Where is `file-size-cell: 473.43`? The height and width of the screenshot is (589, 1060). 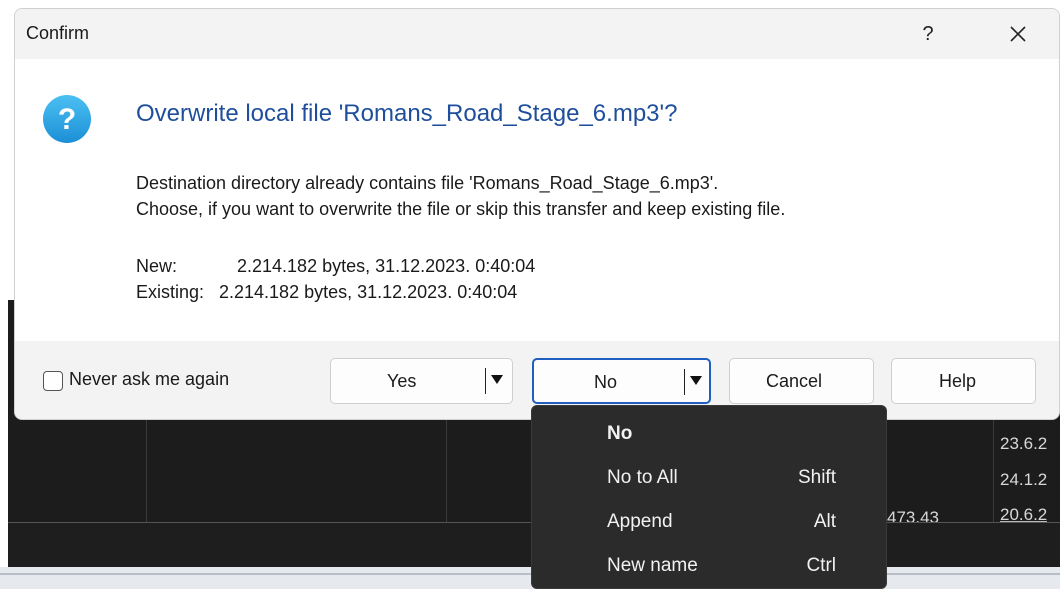 file-size-cell: 473.43 is located at coordinates (913, 515).